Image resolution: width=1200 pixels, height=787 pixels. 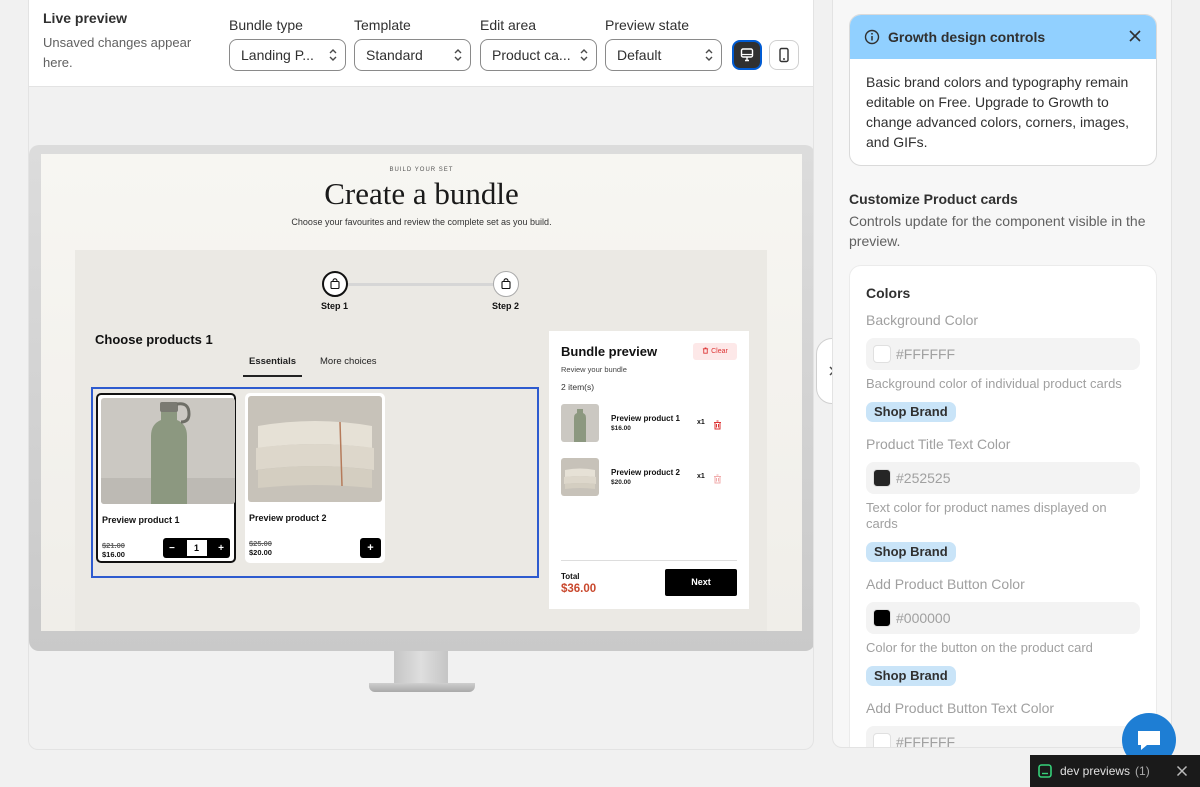 I want to click on product-compare-price: $21.00, so click(x=113, y=545).